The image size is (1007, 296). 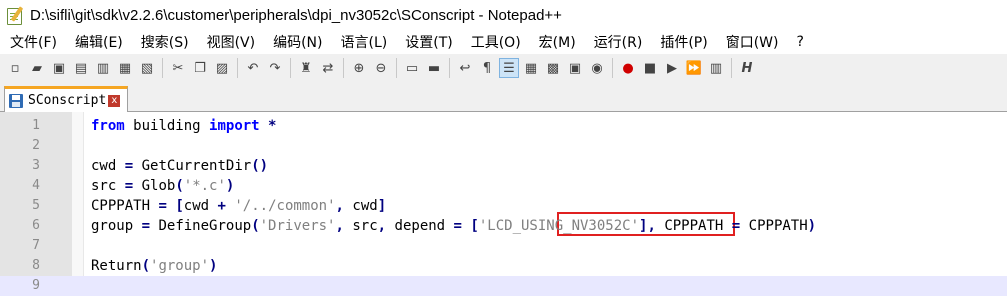 What do you see at coordinates (125, 68) in the screenshot?
I see `close-all-icon: ▦` at bounding box center [125, 68].